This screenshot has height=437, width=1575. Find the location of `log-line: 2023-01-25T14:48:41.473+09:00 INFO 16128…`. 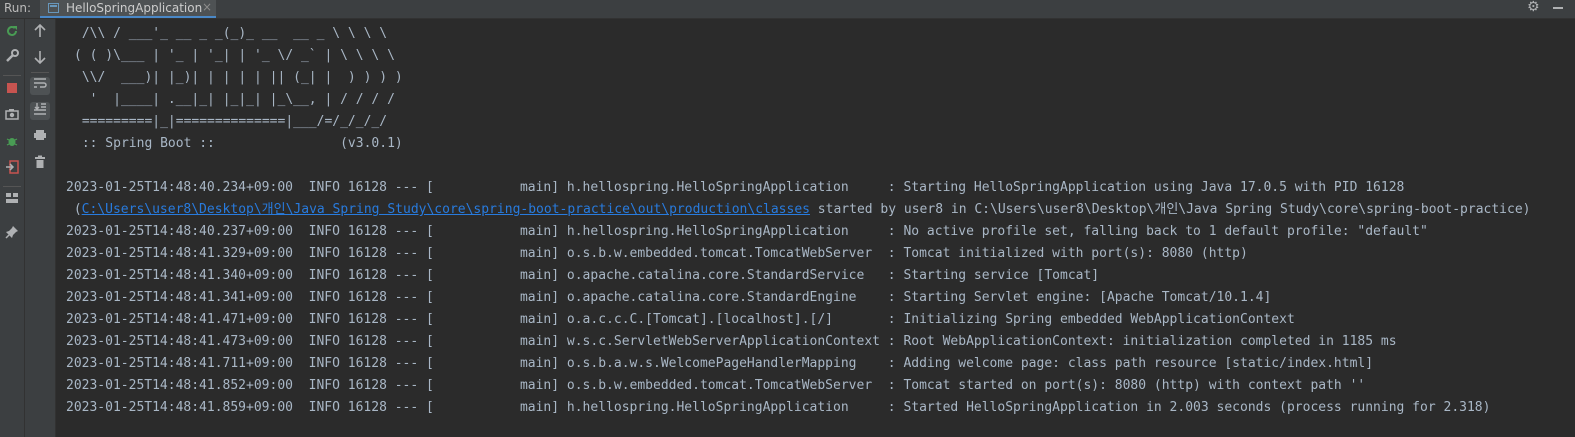

log-line: 2023-01-25T14:48:41.473+09:00 INFO 16128… is located at coordinates (731, 341).